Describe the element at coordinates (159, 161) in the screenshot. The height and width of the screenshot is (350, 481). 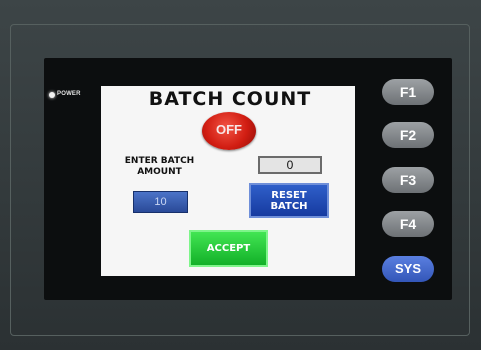
I see `enter-label-line1: ENTER BATCH` at that location.